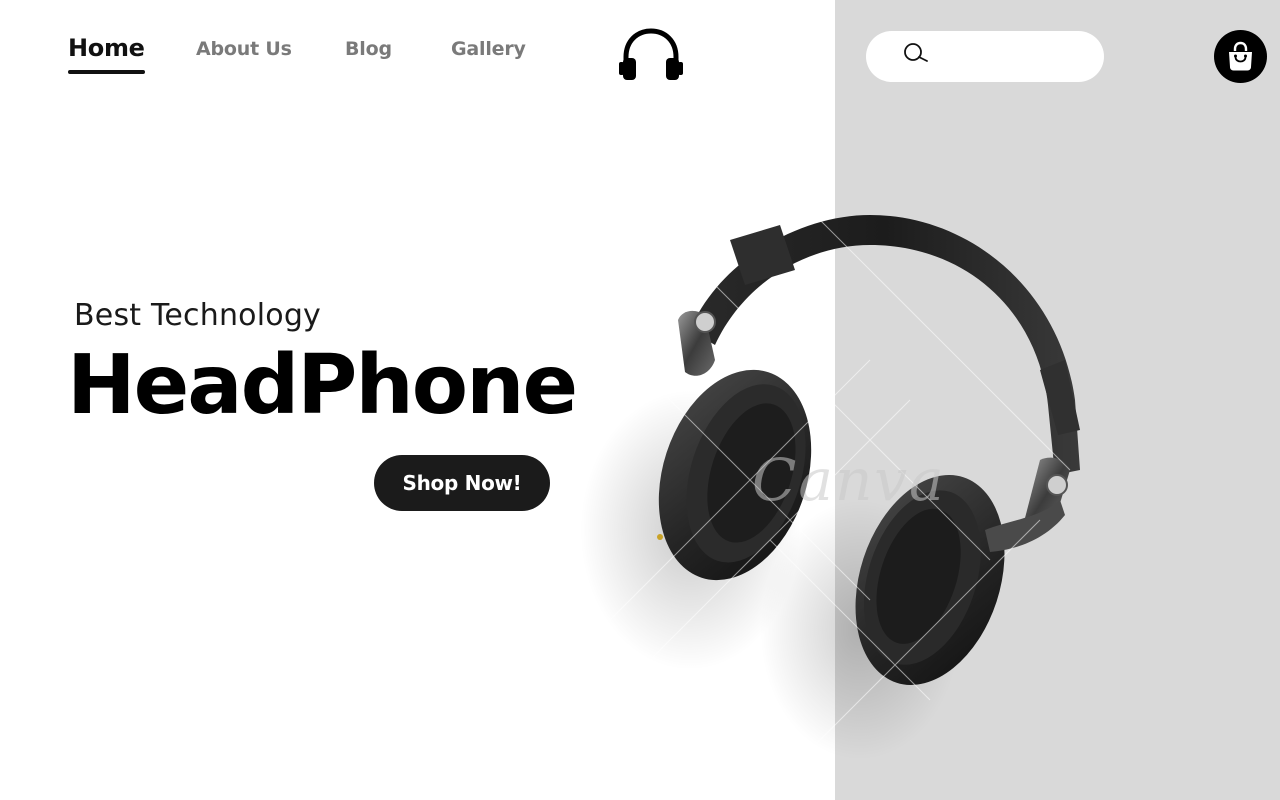 The image size is (1280, 800). Describe the element at coordinates (198, 315) in the screenshot. I see `hero-eyebrow: Best Technology` at that location.